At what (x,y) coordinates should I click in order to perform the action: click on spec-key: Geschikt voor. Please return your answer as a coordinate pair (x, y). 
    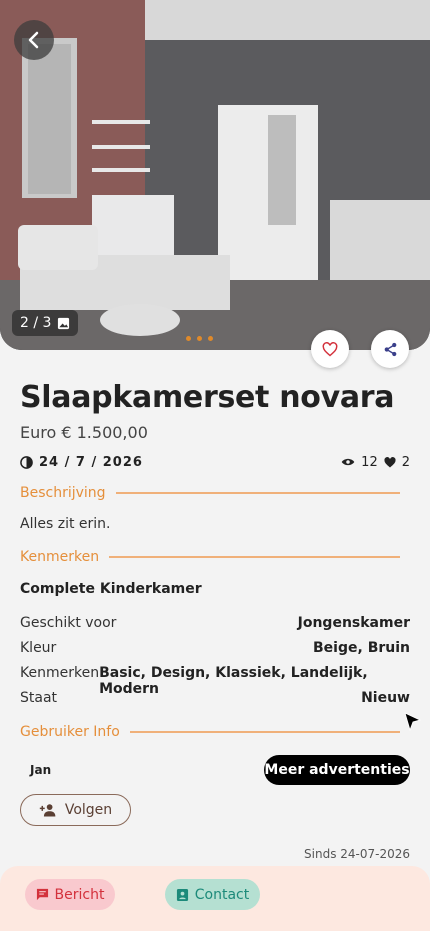
    Looking at the image, I should click on (68, 623).